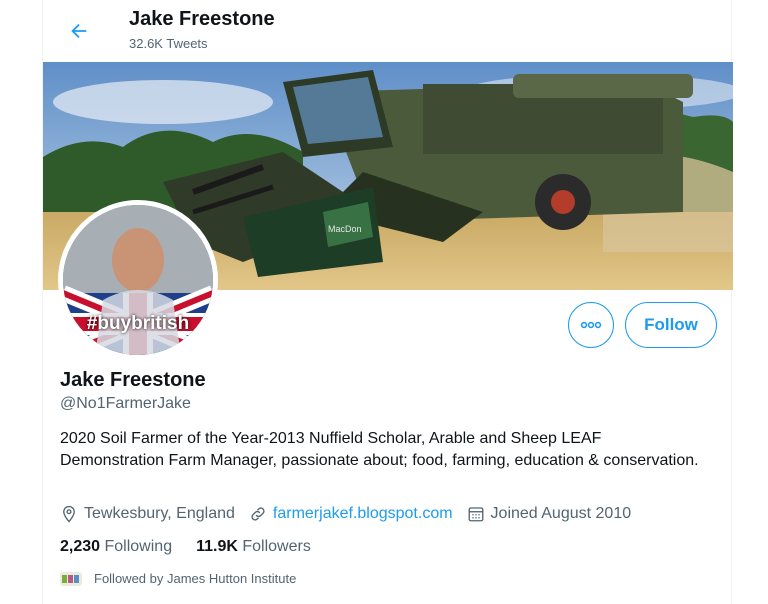 This screenshot has width=768, height=604. What do you see at coordinates (561, 513) in the screenshot?
I see `joined-text: Joined August 2010` at bounding box center [561, 513].